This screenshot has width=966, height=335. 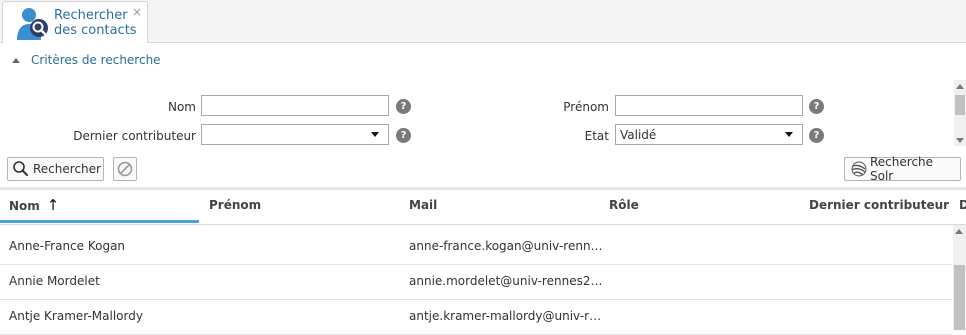 What do you see at coordinates (91, 15) in the screenshot?
I see `tab-title-line1: Rechercher` at bounding box center [91, 15].